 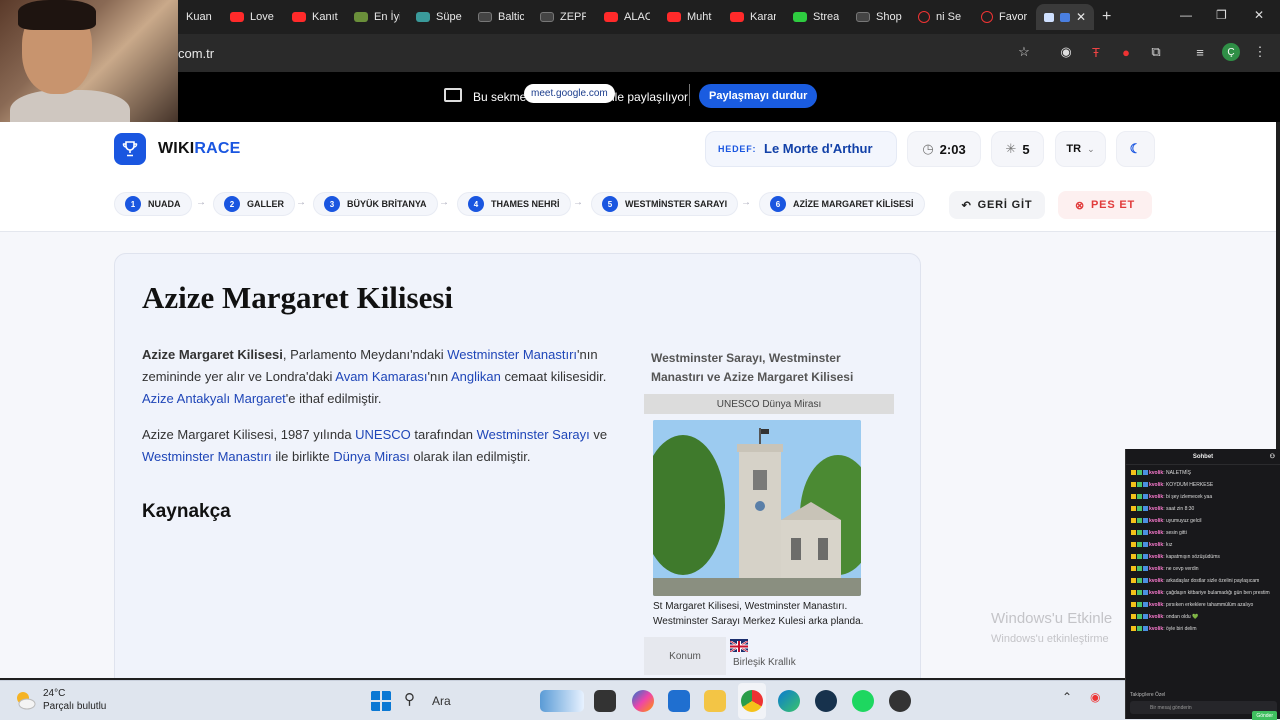 I want to click on tray-app-icon: ◉, so click(x=1101, y=701).